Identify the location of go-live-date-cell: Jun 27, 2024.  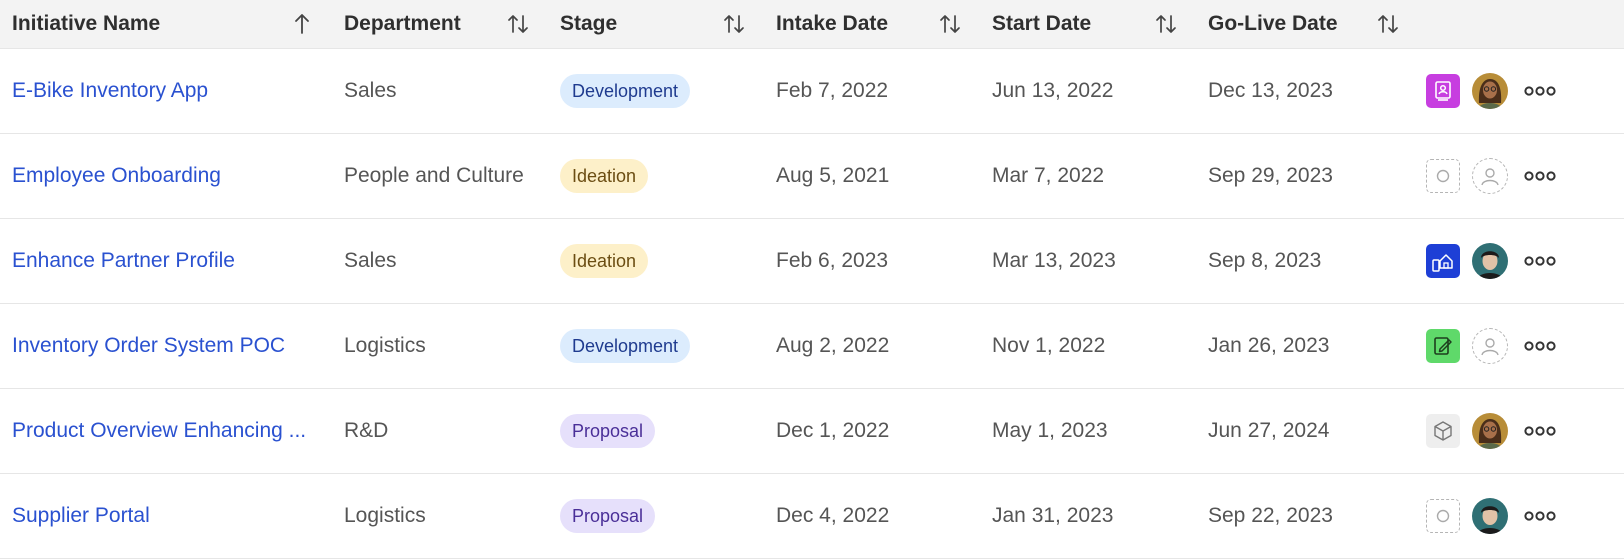
(1269, 430).